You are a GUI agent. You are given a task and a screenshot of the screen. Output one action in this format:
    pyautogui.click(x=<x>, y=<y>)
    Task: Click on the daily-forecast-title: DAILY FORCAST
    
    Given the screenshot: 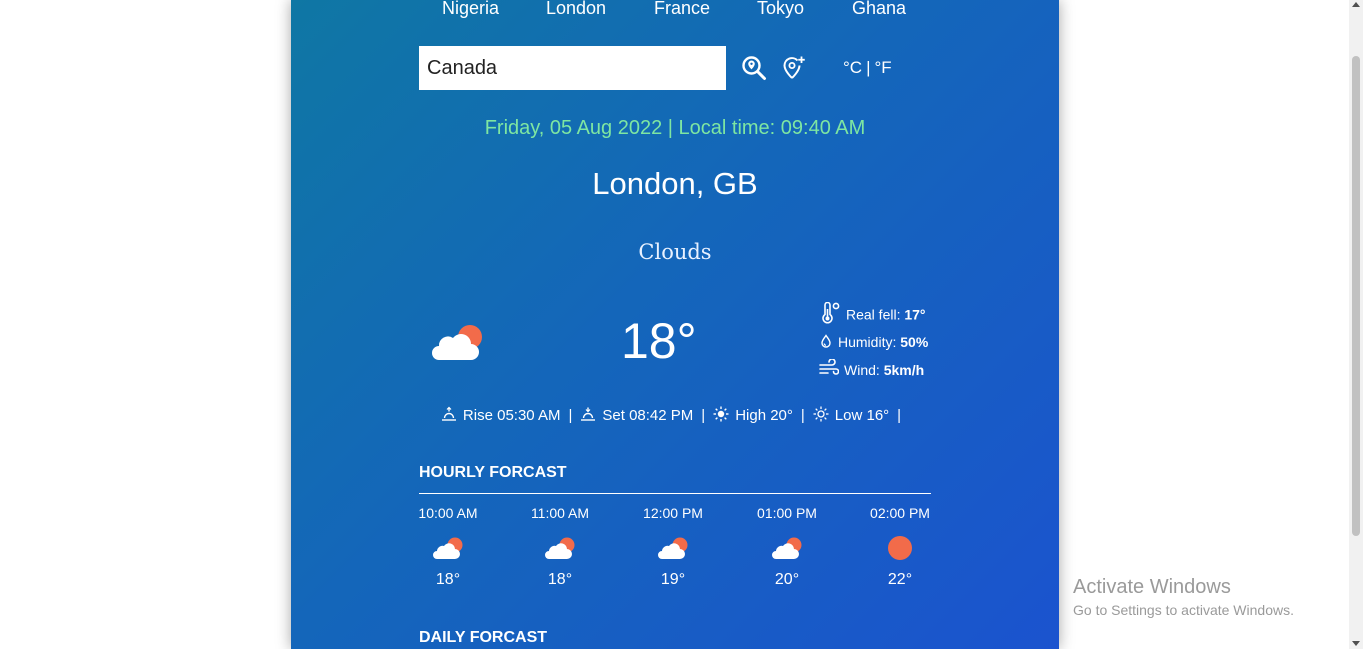 What is the action you would take?
    pyautogui.click(x=483, y=637)
    